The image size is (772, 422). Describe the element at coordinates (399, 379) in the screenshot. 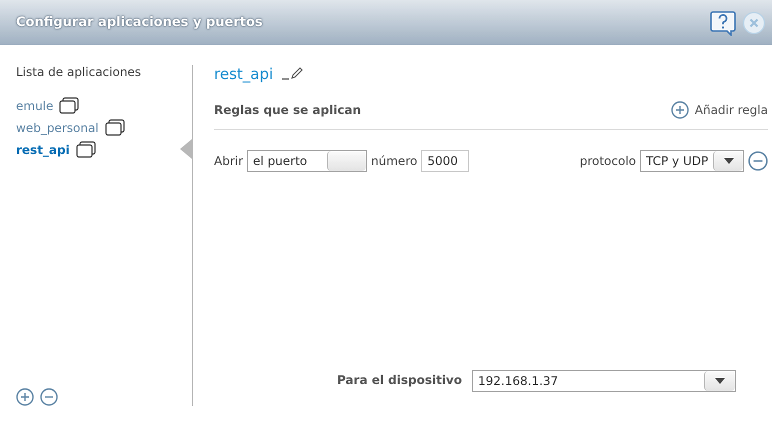

I see `device-label: Para el dispositivo` at that location.